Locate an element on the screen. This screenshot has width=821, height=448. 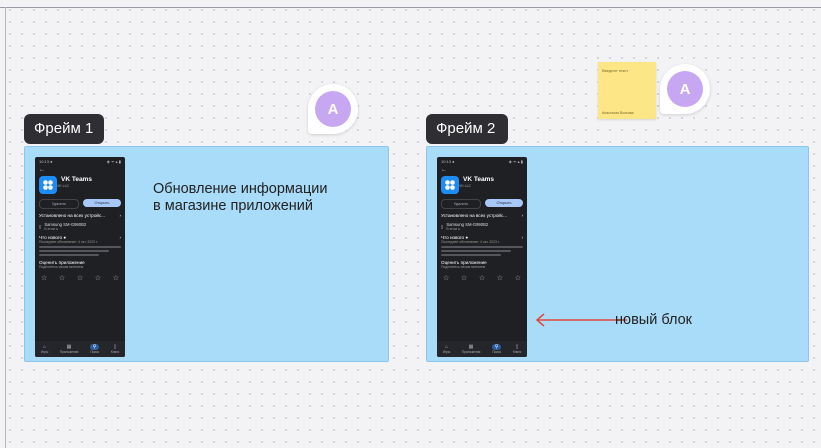
frame-2-annotation: новый блок is located at coordinates (653, 320).